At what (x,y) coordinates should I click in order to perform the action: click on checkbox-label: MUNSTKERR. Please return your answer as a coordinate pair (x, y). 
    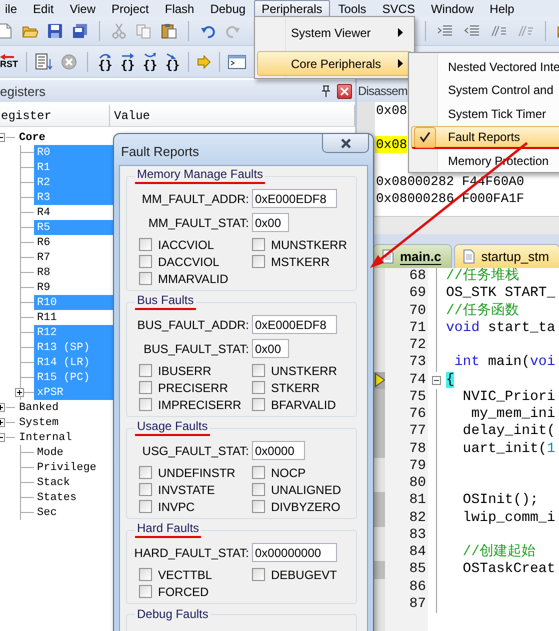
    Looking at the image, I should click on (309, 245).